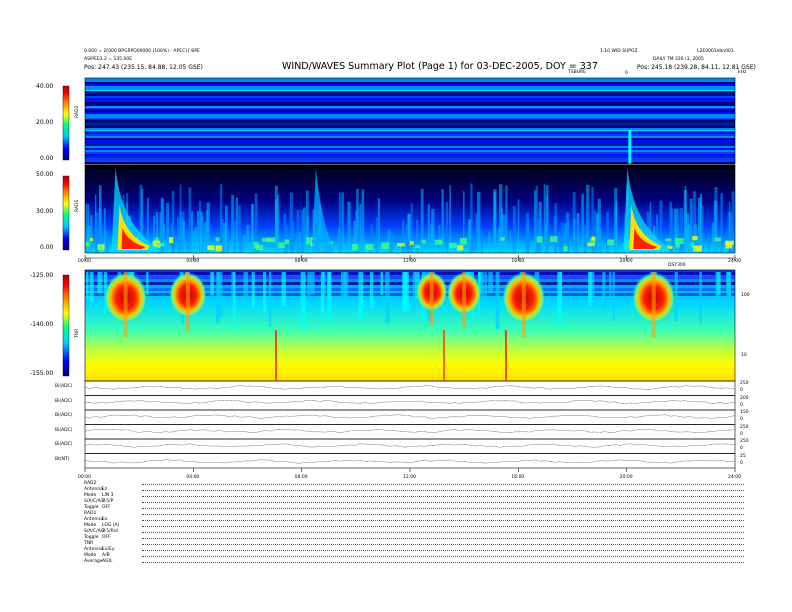  I want to click on tnr-tick-top: -125.00, so click(42, 275).